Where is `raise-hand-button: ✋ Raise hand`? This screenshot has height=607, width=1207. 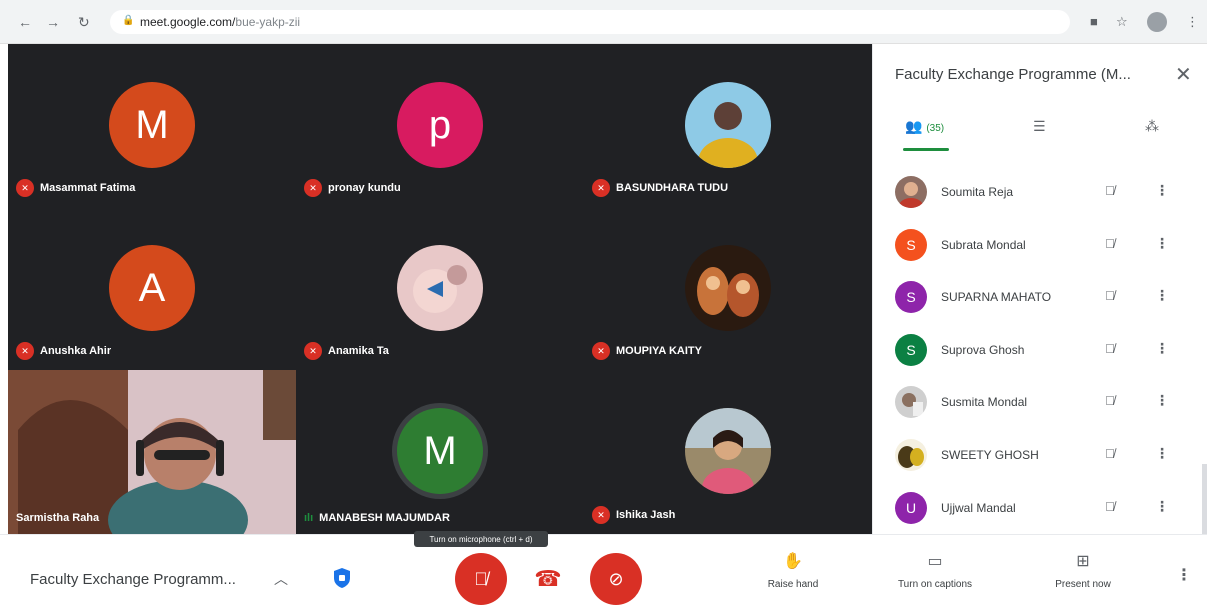 raise-hand-button: ✋ Raise hand is located at coordinates (793, 570).